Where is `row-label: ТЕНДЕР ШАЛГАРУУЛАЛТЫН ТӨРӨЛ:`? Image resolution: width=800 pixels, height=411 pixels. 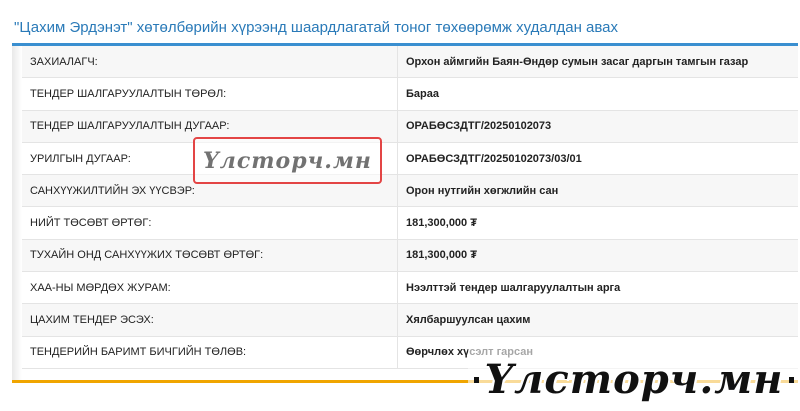 row-label: ТЕНДЕР ШАЛГАРУУЛАЛТЫН ТӨРӨЛ: is located at coordinates (210, 94).